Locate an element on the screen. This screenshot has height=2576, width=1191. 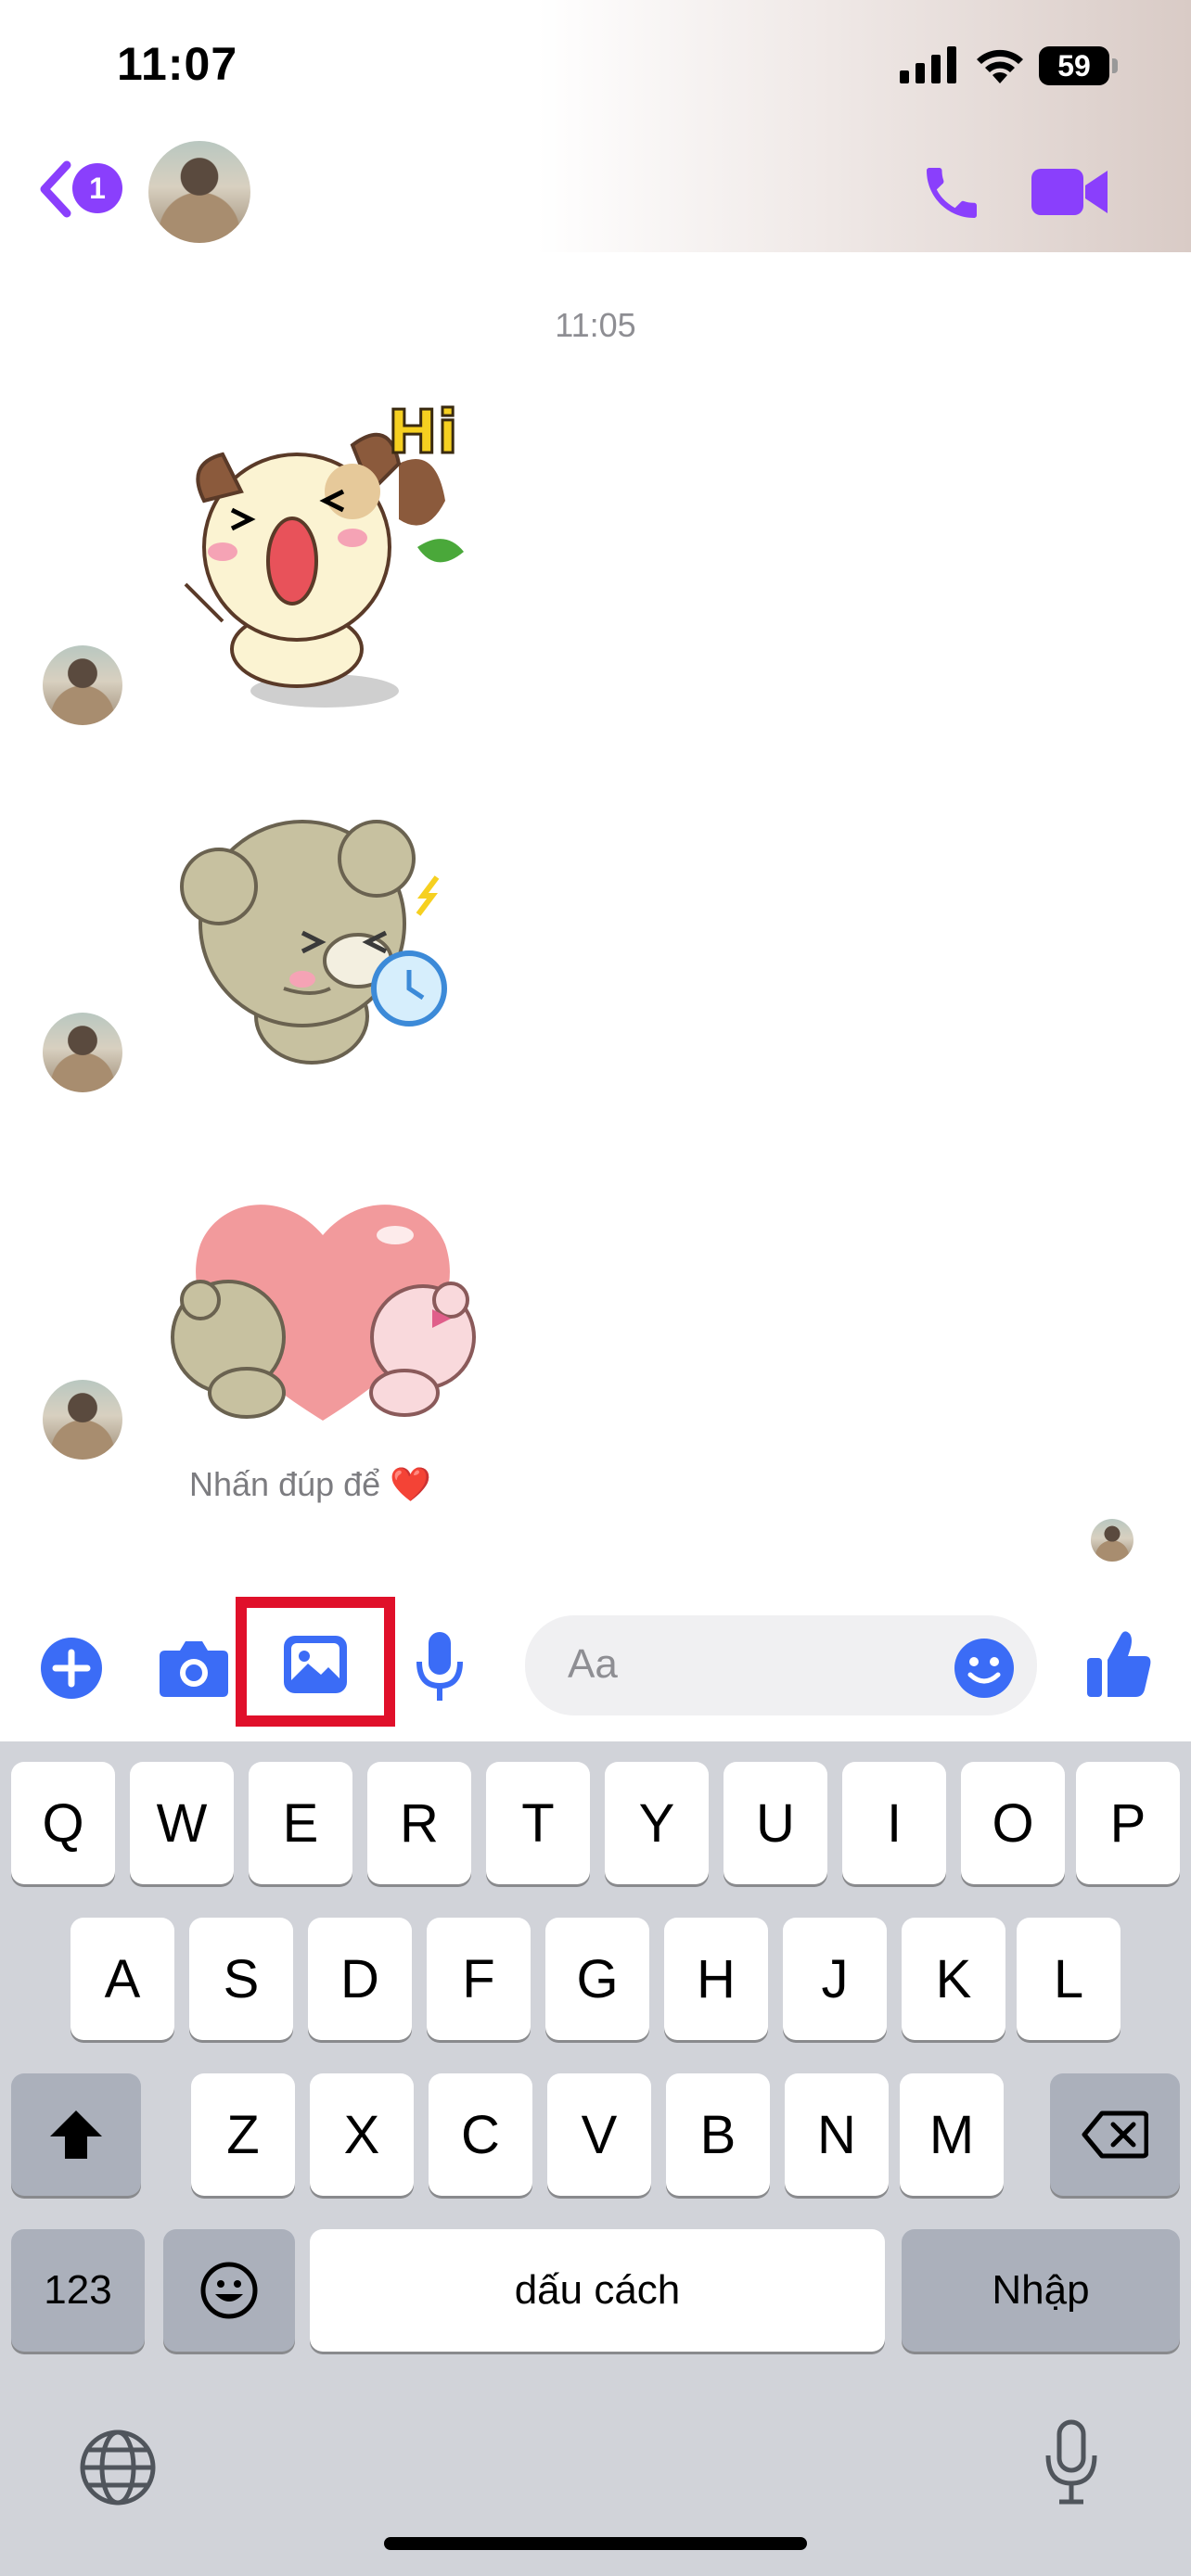
sticker-bear-alarm is located at coordinates (321, 942).